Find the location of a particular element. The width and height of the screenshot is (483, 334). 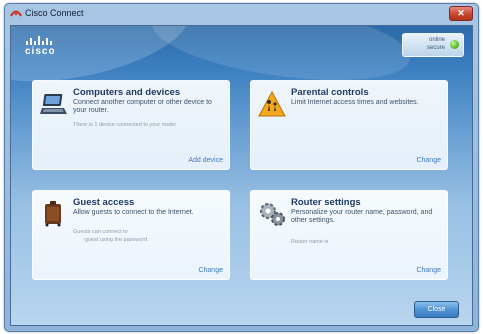

status-secure-text: secure is located at coordinates (435, 48).